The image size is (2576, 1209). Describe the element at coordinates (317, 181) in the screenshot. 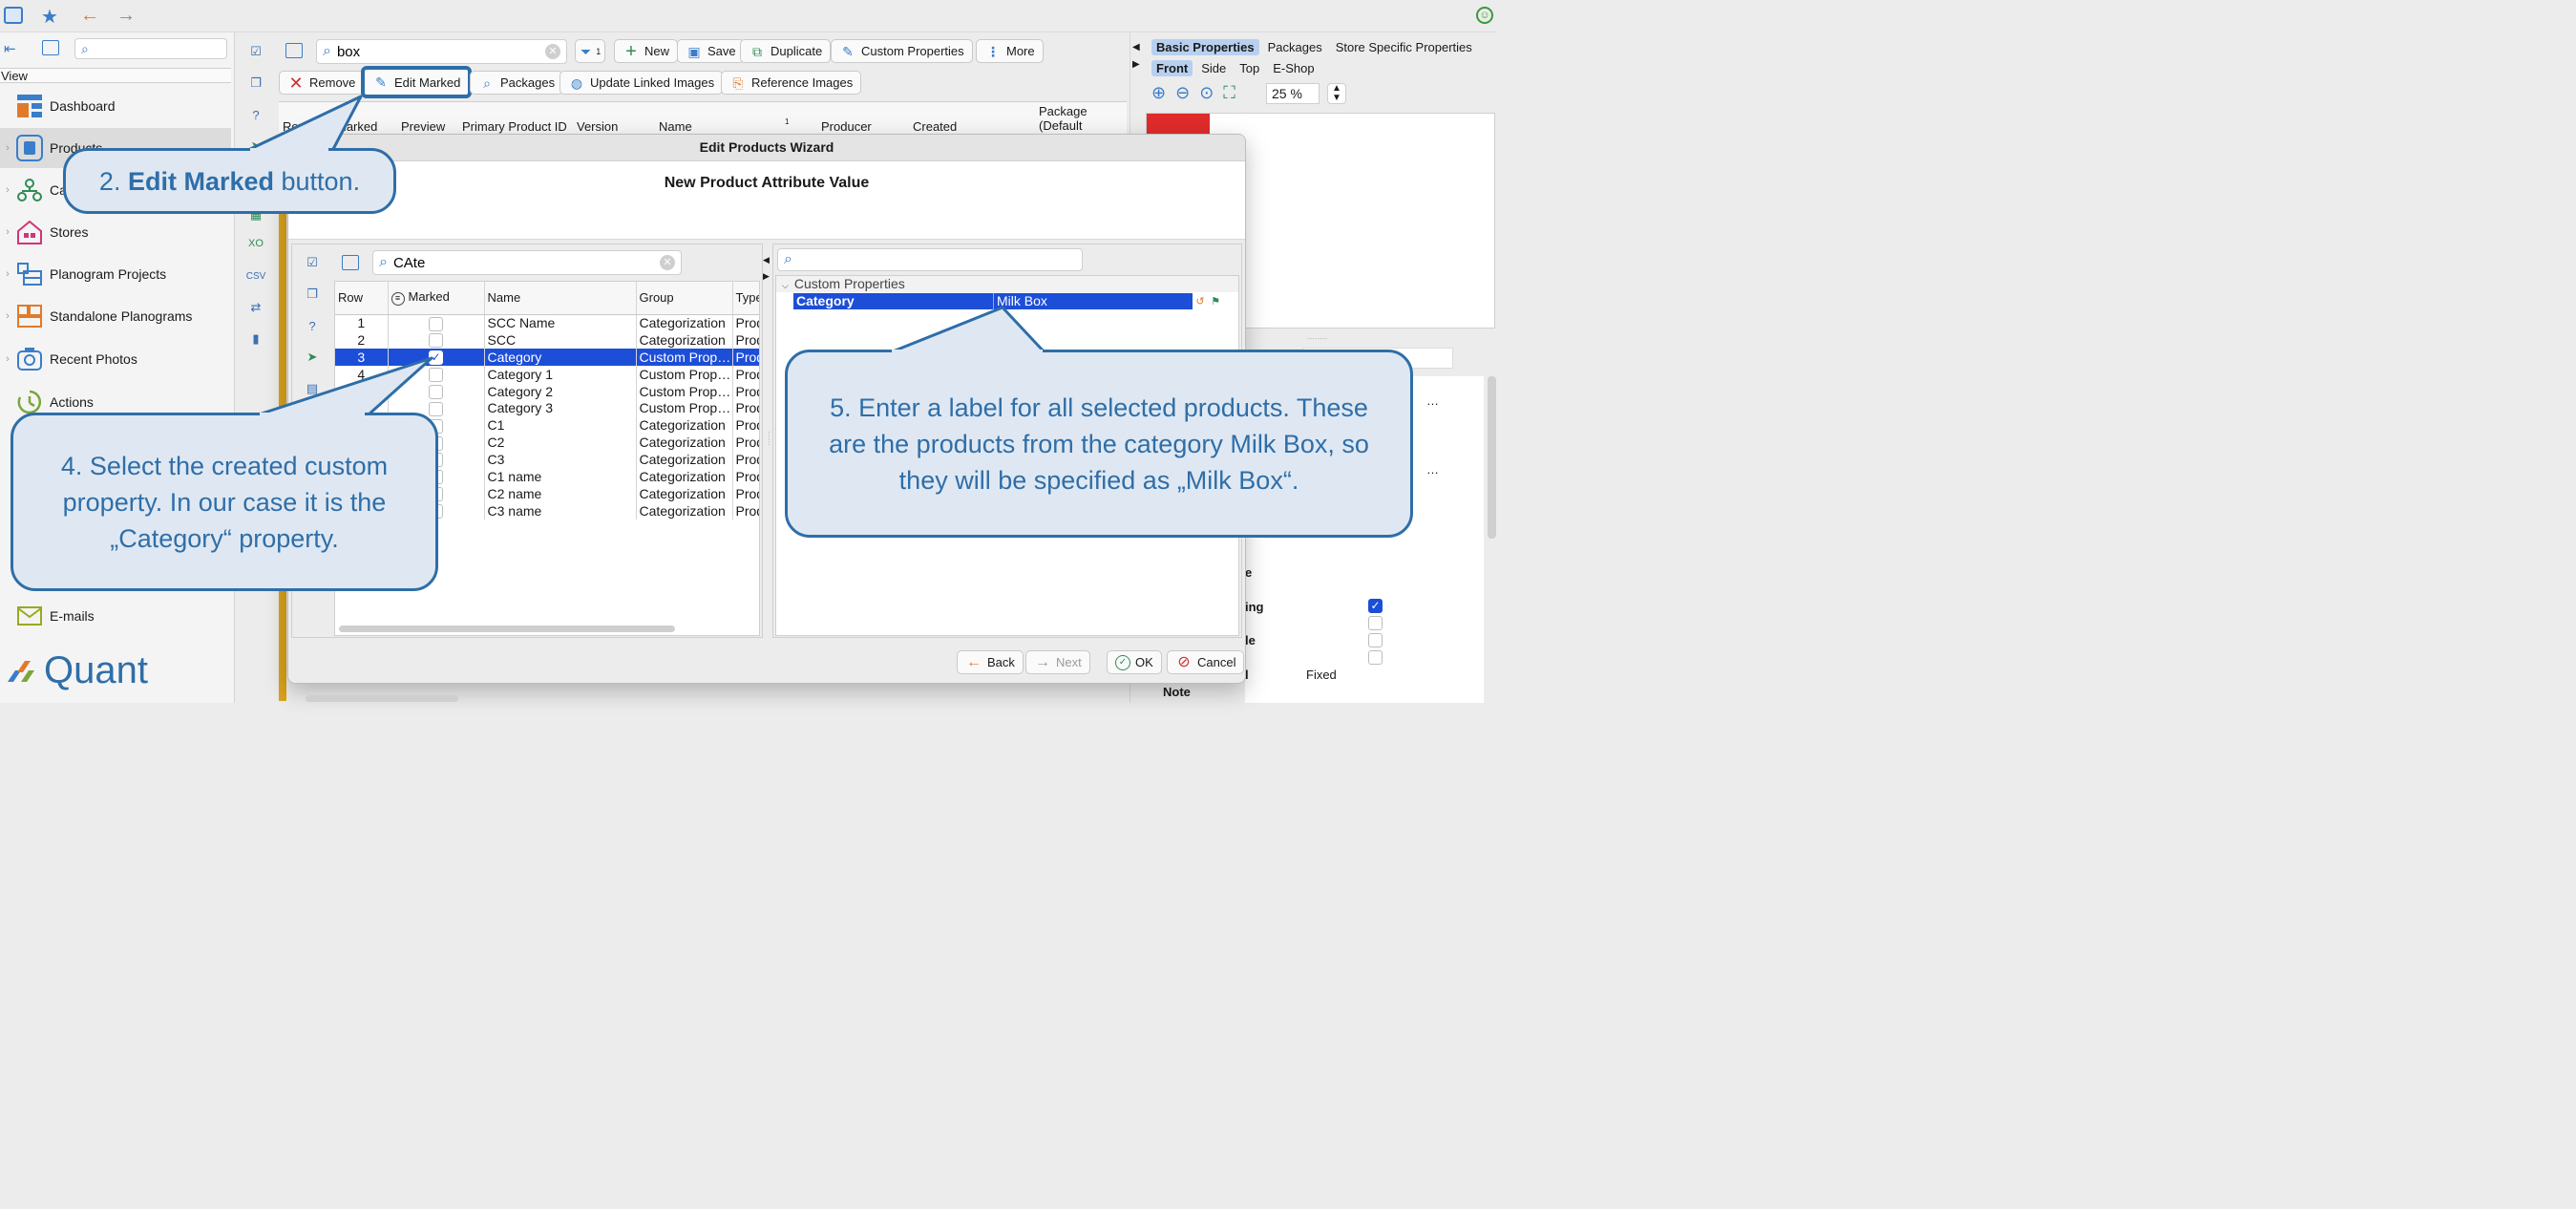

I see `callout-suffix: button.` at that location.